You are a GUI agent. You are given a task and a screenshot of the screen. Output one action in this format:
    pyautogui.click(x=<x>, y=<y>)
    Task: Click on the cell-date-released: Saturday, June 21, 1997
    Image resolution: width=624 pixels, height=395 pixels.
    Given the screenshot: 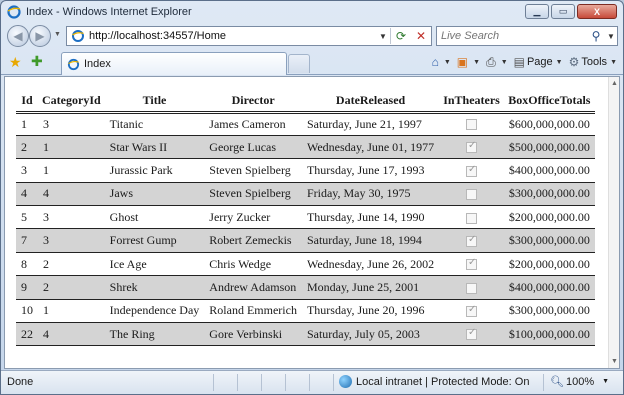 What is the action you would take?
    pyautogui.click(x=370, y=124)
    